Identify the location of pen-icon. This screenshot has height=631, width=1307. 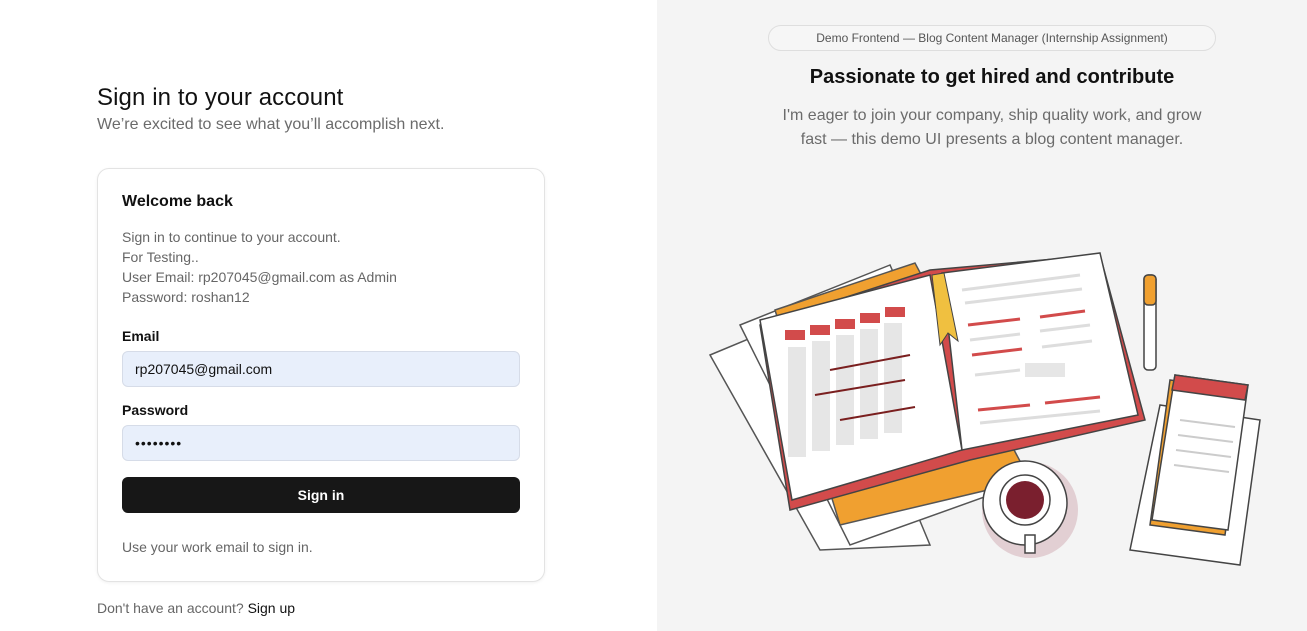
(1150, 322).